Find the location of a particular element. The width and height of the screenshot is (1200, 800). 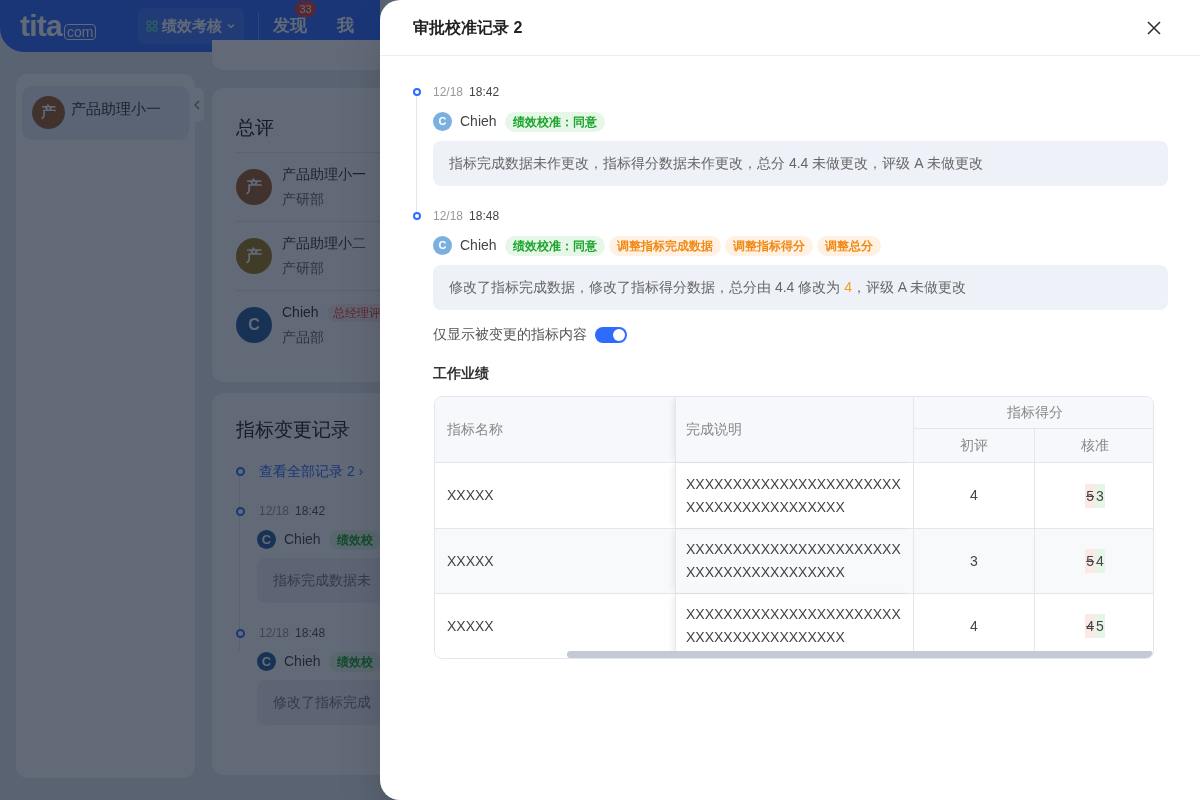

person-name: Chieh is located at coordinates (300, 312).